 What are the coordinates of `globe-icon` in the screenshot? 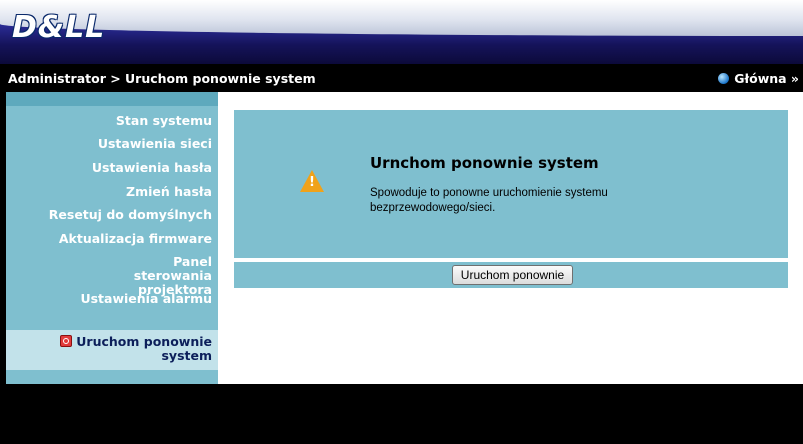 It's located at (724, 78).